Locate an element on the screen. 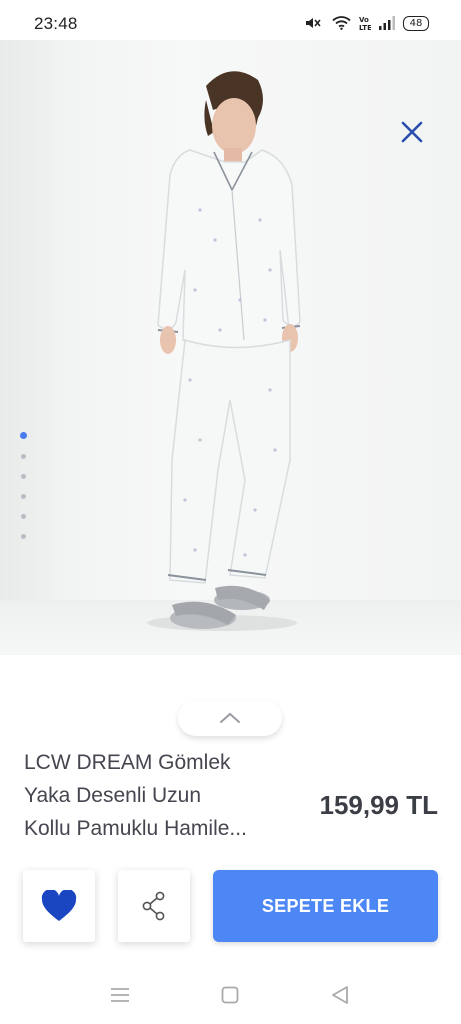 The width and height of the screenshot is (461, 1024). back-icon is located at coordinates (340, 995).